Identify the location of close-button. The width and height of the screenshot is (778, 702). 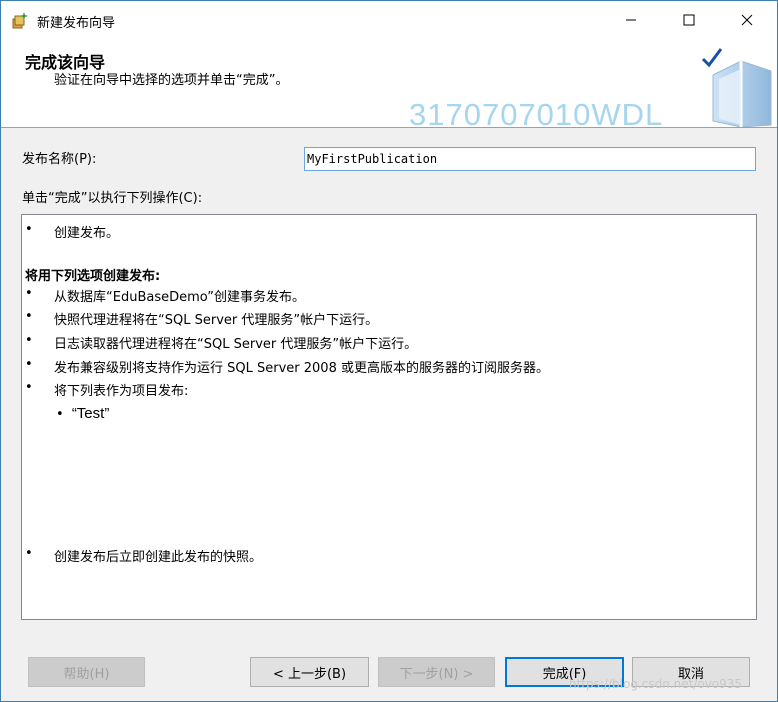
(747, 20).